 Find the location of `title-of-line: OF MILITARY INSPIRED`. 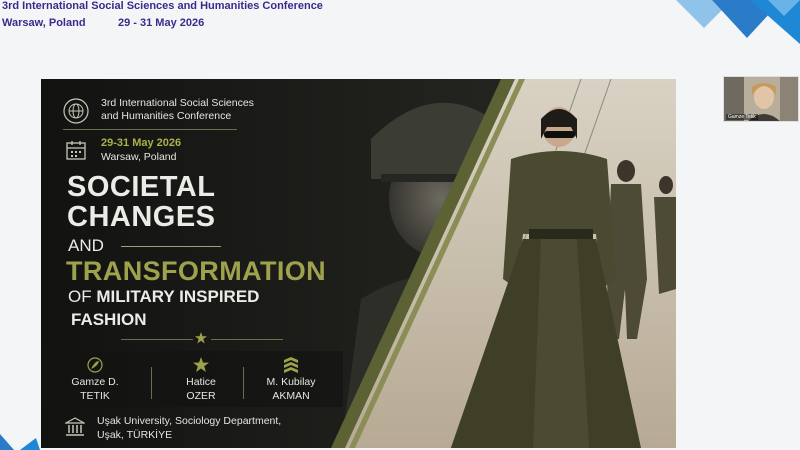

title-of-line: OF MILITARY INSPIRED is located at coordinates (163, 297).